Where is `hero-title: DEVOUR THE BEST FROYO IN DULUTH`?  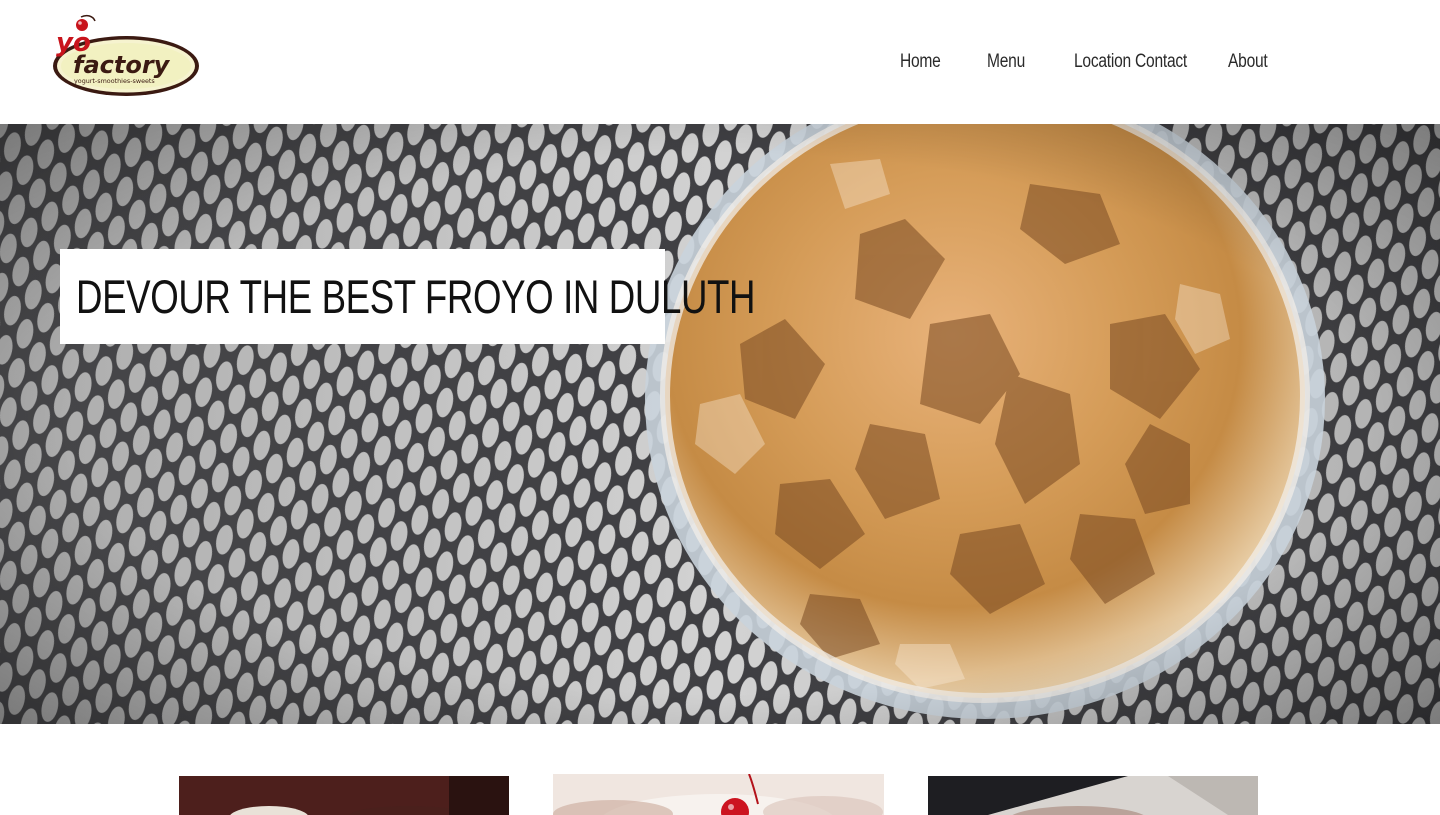
hero-title: DEVOUR THE BEST FROYO IN DULUTH is located at coordinates (416, 296).